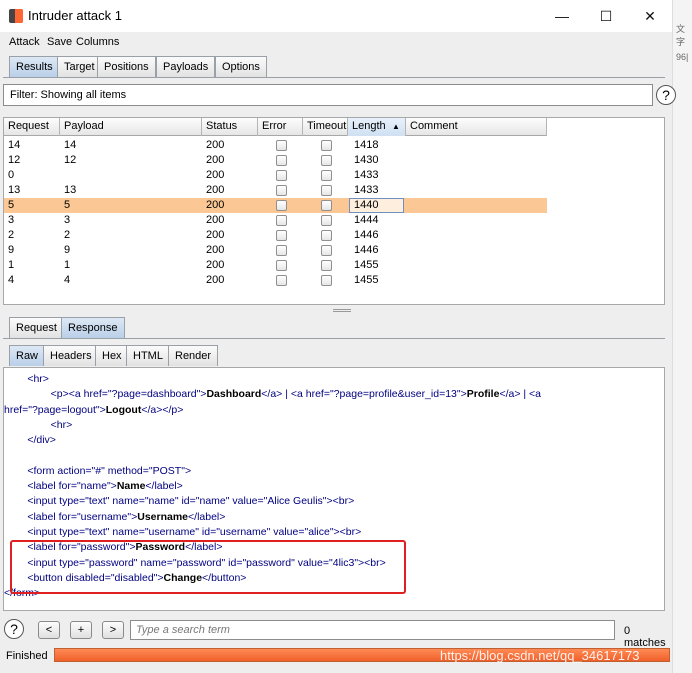 This screenshot has width=692, height=673. Describe the element at coordinates (70, 160) in the screenshot. I see `cell-payload: 12` at that location.